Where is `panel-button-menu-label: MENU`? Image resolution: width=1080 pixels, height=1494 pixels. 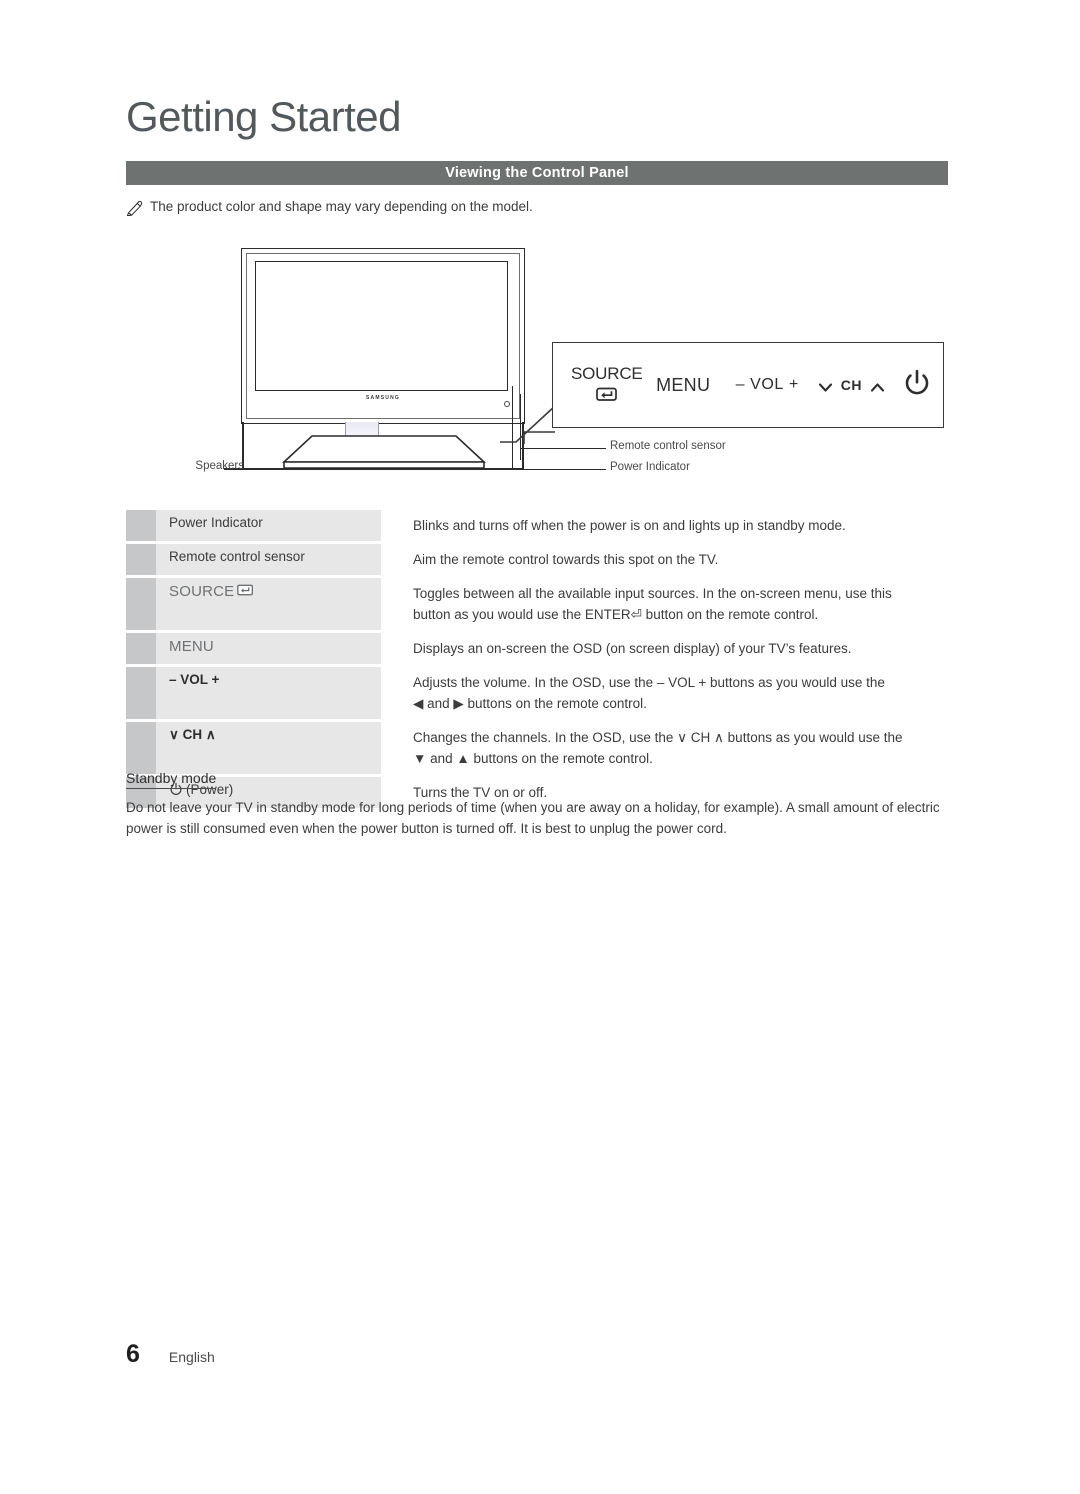
panel-button-menu-label: MENU is located at coordinates (683, 384).